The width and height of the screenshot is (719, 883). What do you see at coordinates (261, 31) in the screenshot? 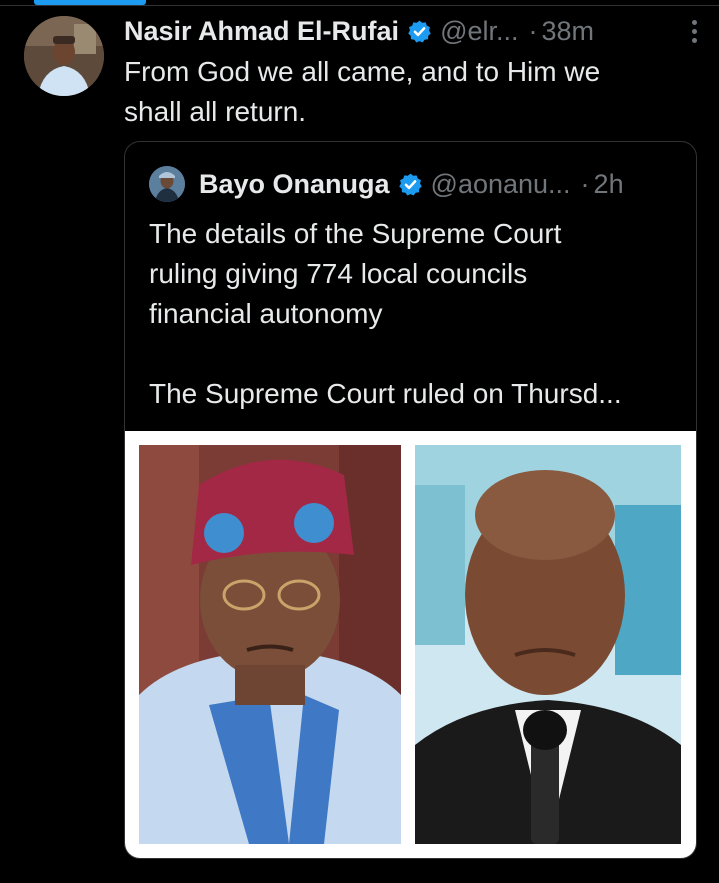
I see `author-name: Nasir Ahmad El-Rufai` at bounding box center [261, 31].